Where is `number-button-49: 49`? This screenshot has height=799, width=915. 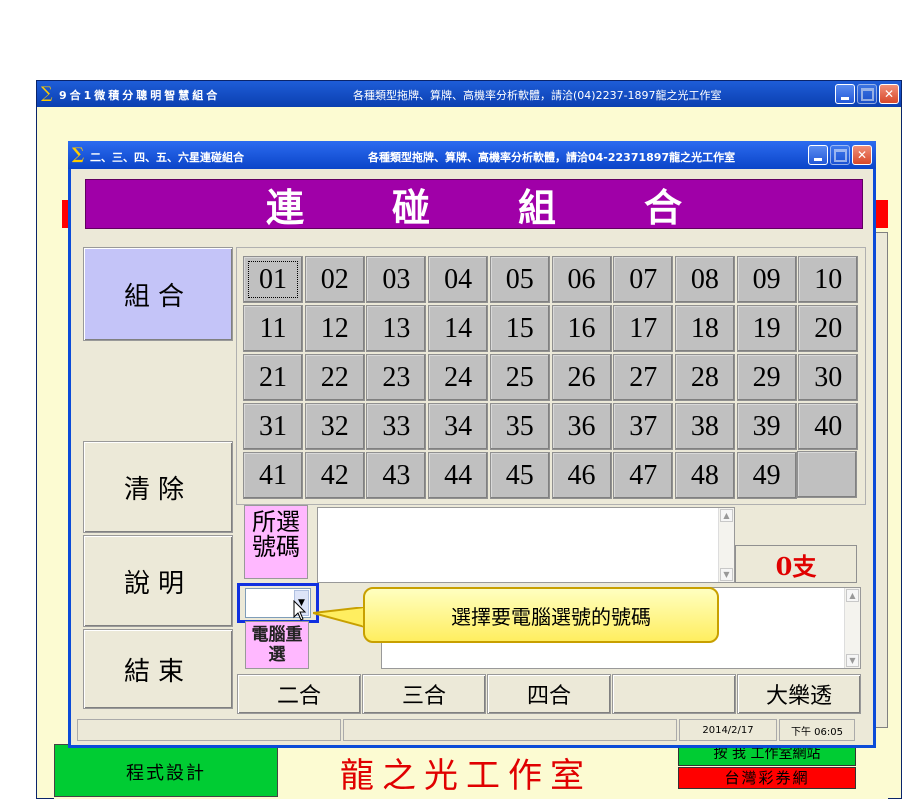 number-button-49: 49 is located at coordinates (766, 475).